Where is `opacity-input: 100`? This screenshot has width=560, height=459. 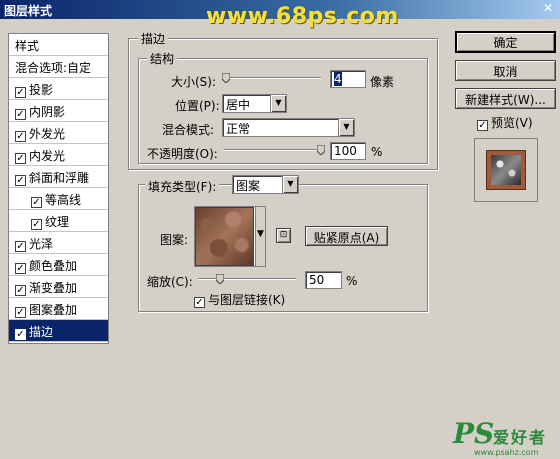 opacity-input: 100 is located at coordinates (348, 151).